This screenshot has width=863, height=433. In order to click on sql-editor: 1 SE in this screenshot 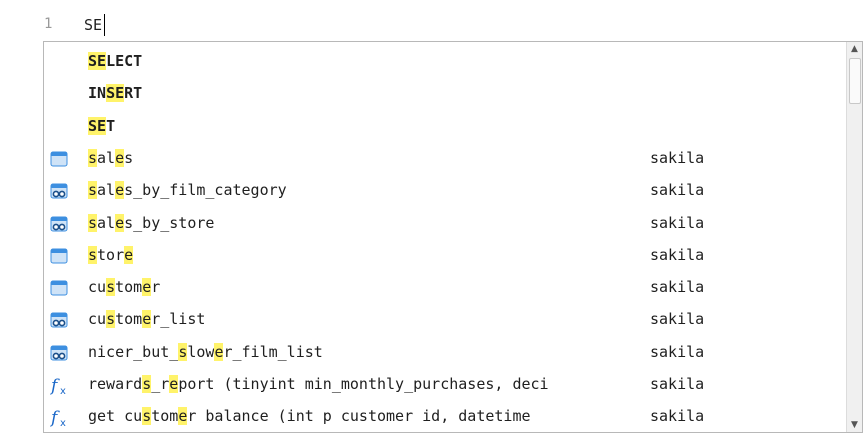, I will do `click(431, 22)`.